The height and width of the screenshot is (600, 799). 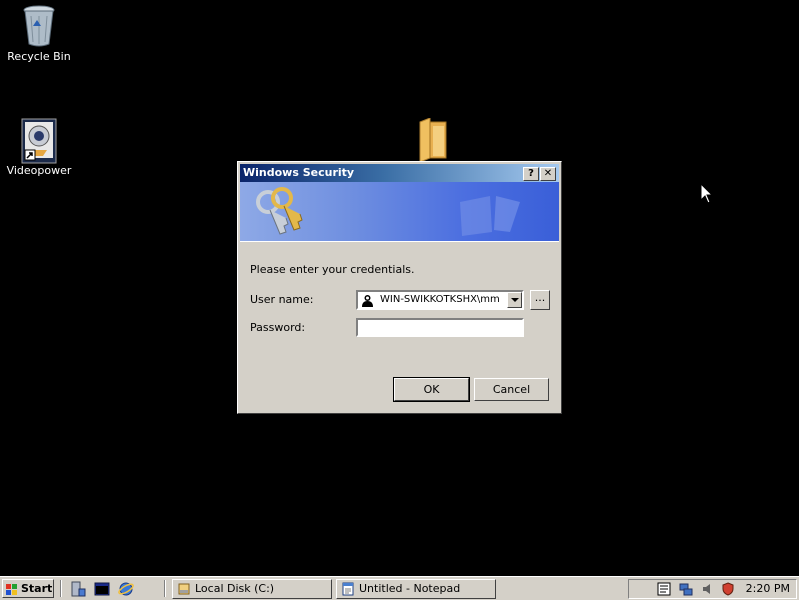 I want to click on credentials-prompt: Please enter your credentials., so click(x=332, y=269).